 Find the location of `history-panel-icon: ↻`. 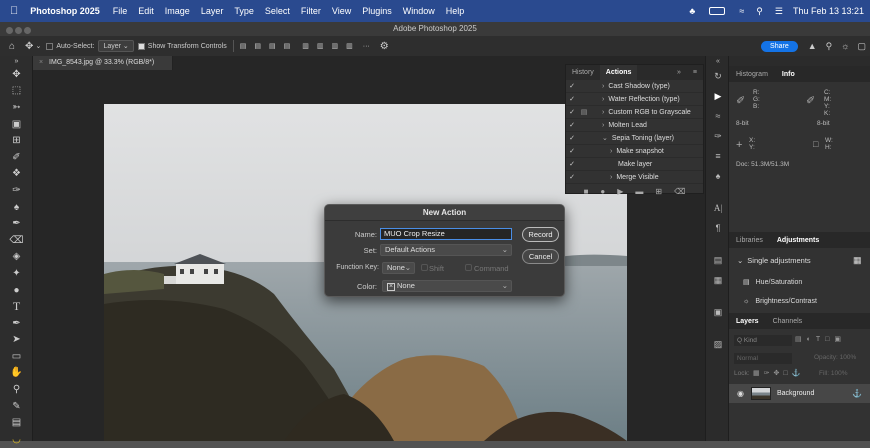

history-panel-icon: ↻ is located at coordinates (718, 76).